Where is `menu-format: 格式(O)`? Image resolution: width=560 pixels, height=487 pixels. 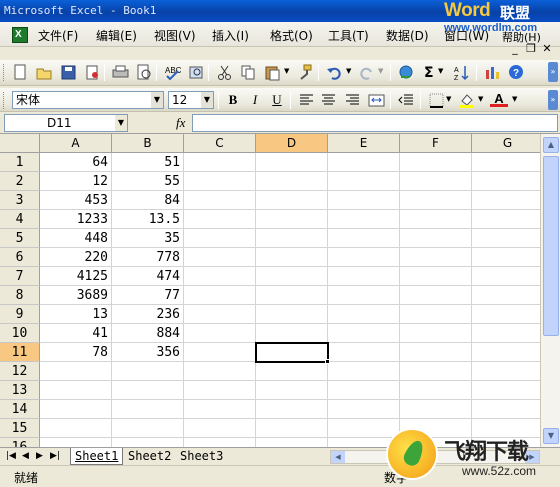
menu-format: 格式(O) is located at coordinates (291, 35).